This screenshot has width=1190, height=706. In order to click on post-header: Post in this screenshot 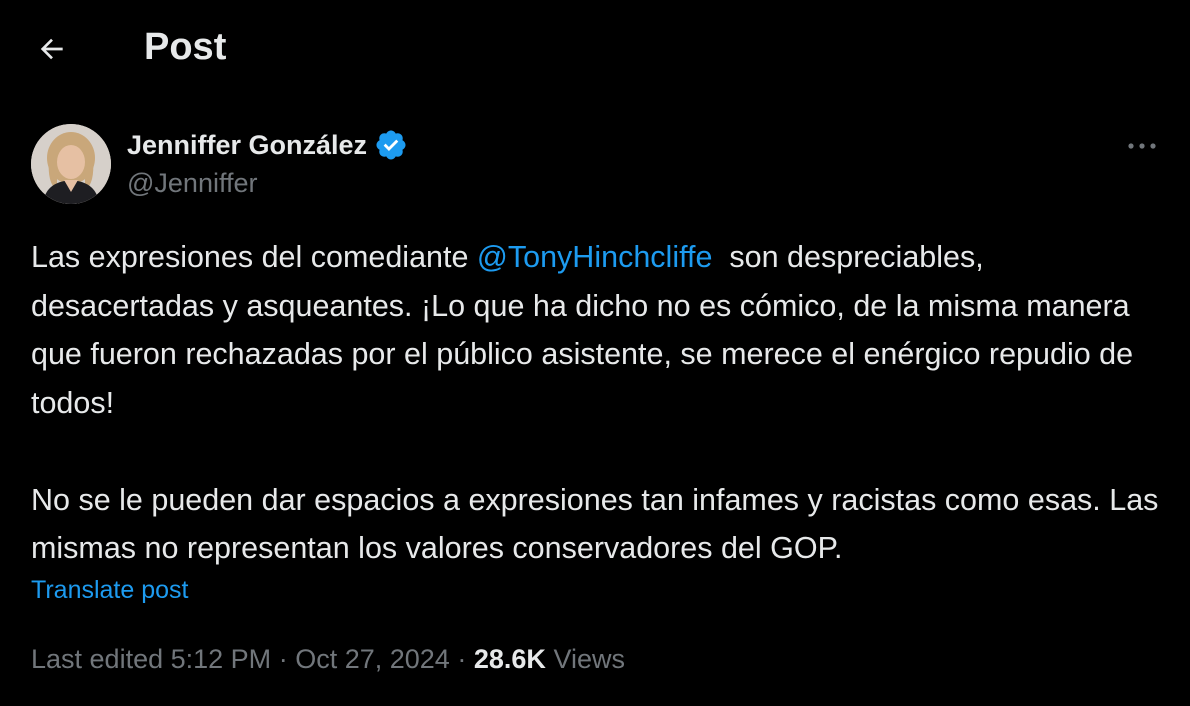, I will do `click(595, 48)`.